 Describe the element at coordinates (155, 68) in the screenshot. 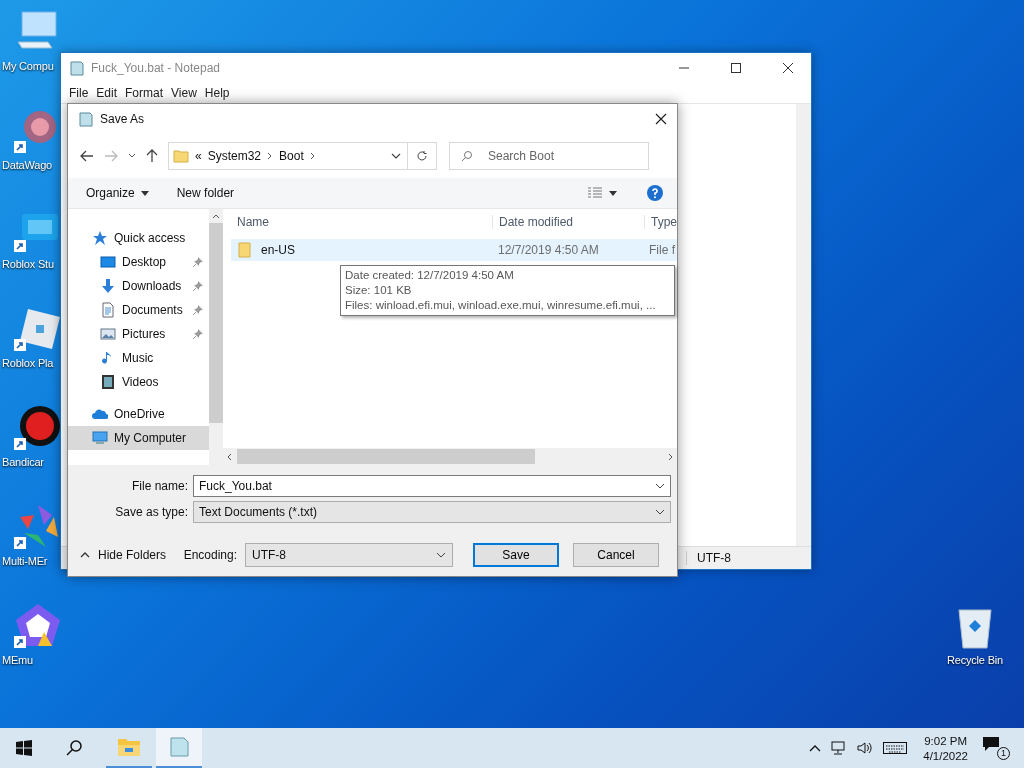

I see `window-title: Fuck_You.bat - Notepad` at that location.